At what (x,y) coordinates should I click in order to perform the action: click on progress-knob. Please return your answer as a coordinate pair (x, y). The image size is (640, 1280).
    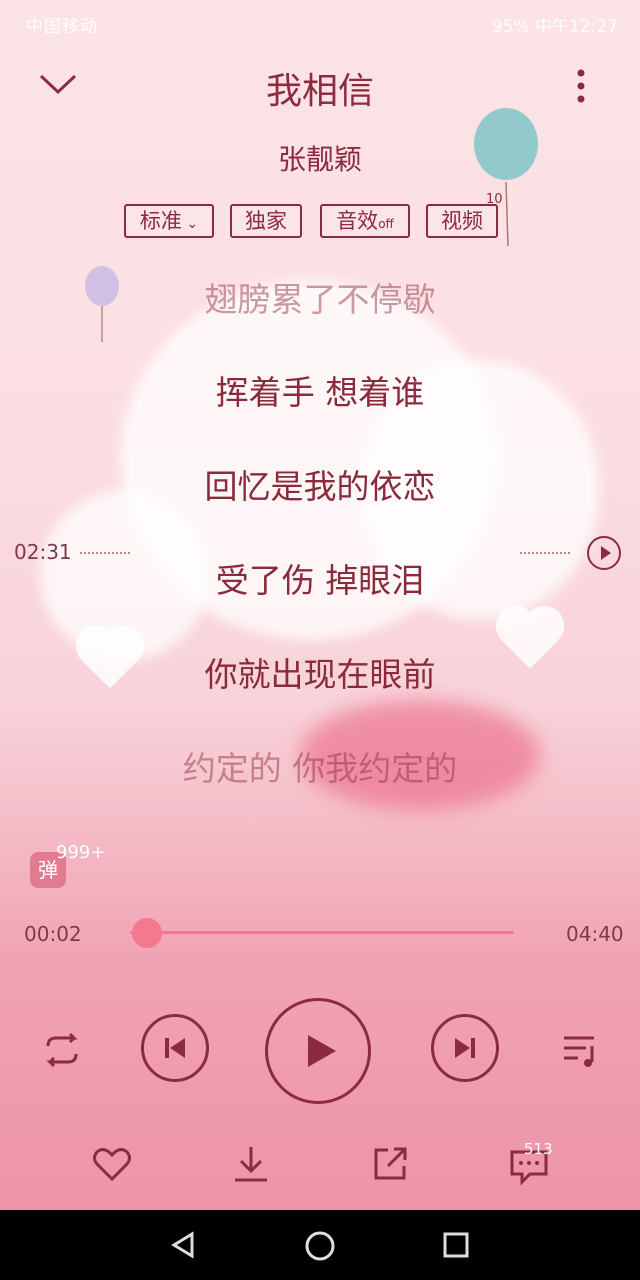
    Looking at the image, I should click on (147, 933).